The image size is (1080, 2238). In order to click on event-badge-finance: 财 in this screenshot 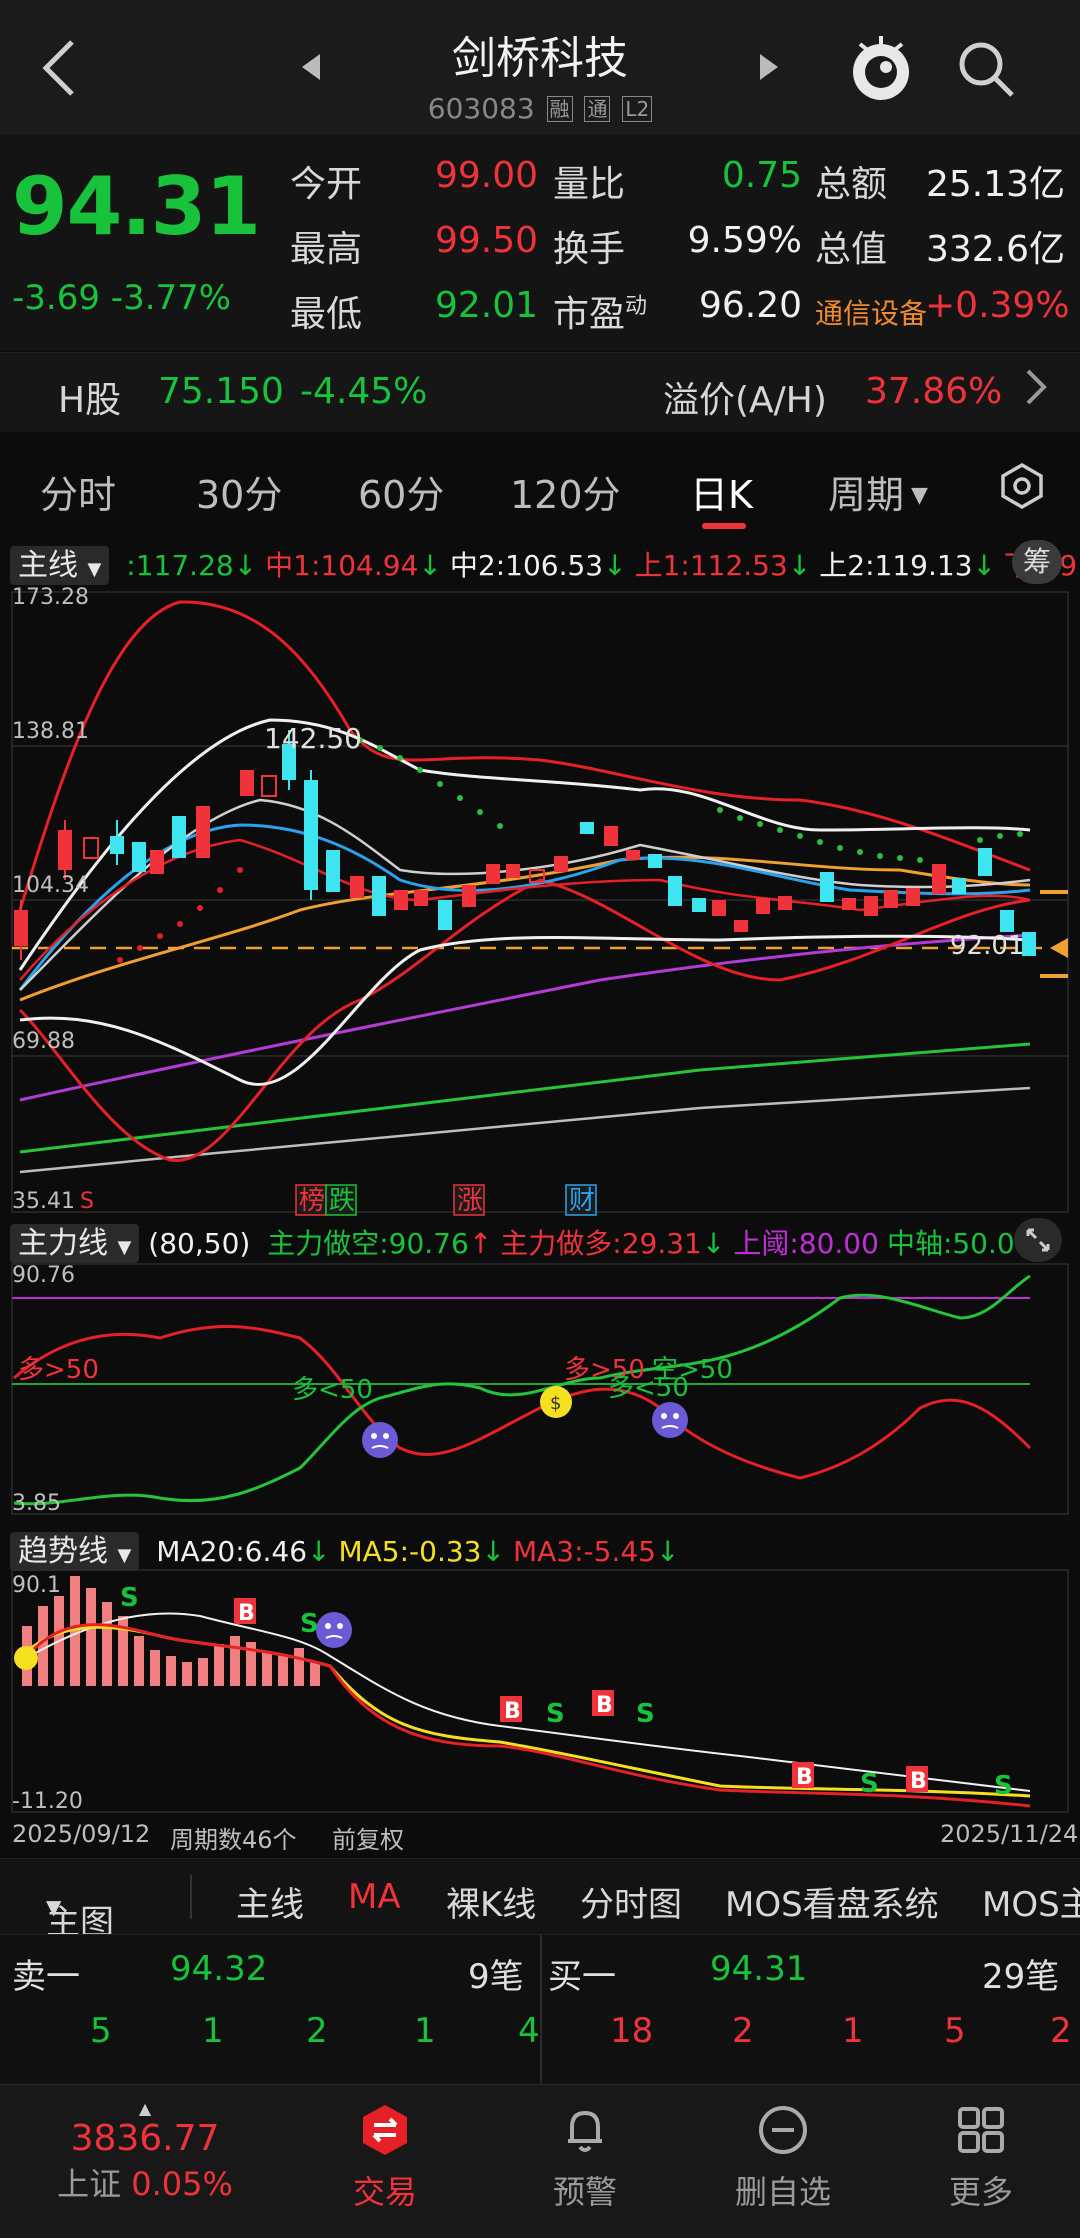, I will do `click(582, 1201)`.